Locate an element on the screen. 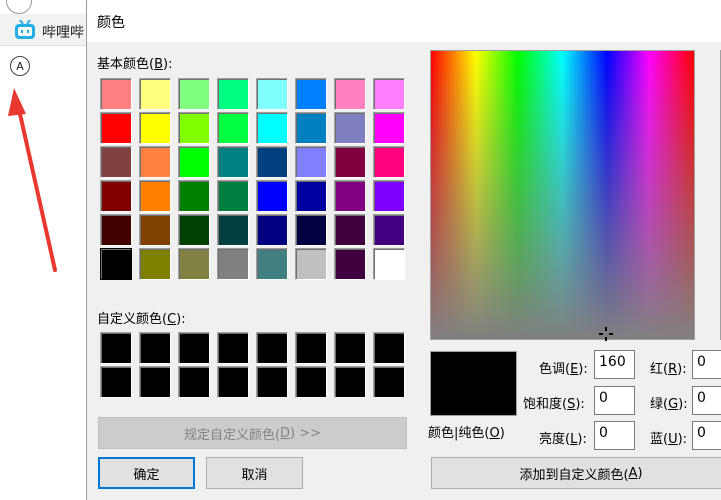 This screenshot has width=721, height=500. basic-colors-label: 基本颜色(B): is located at coordinates (135, 64).